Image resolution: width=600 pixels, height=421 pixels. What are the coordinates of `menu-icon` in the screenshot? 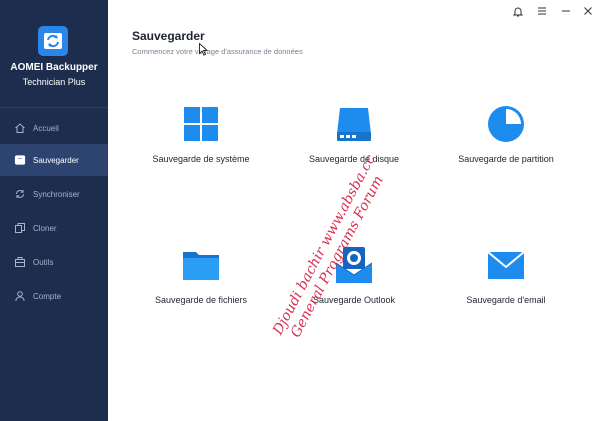 It's located at (542, 11).